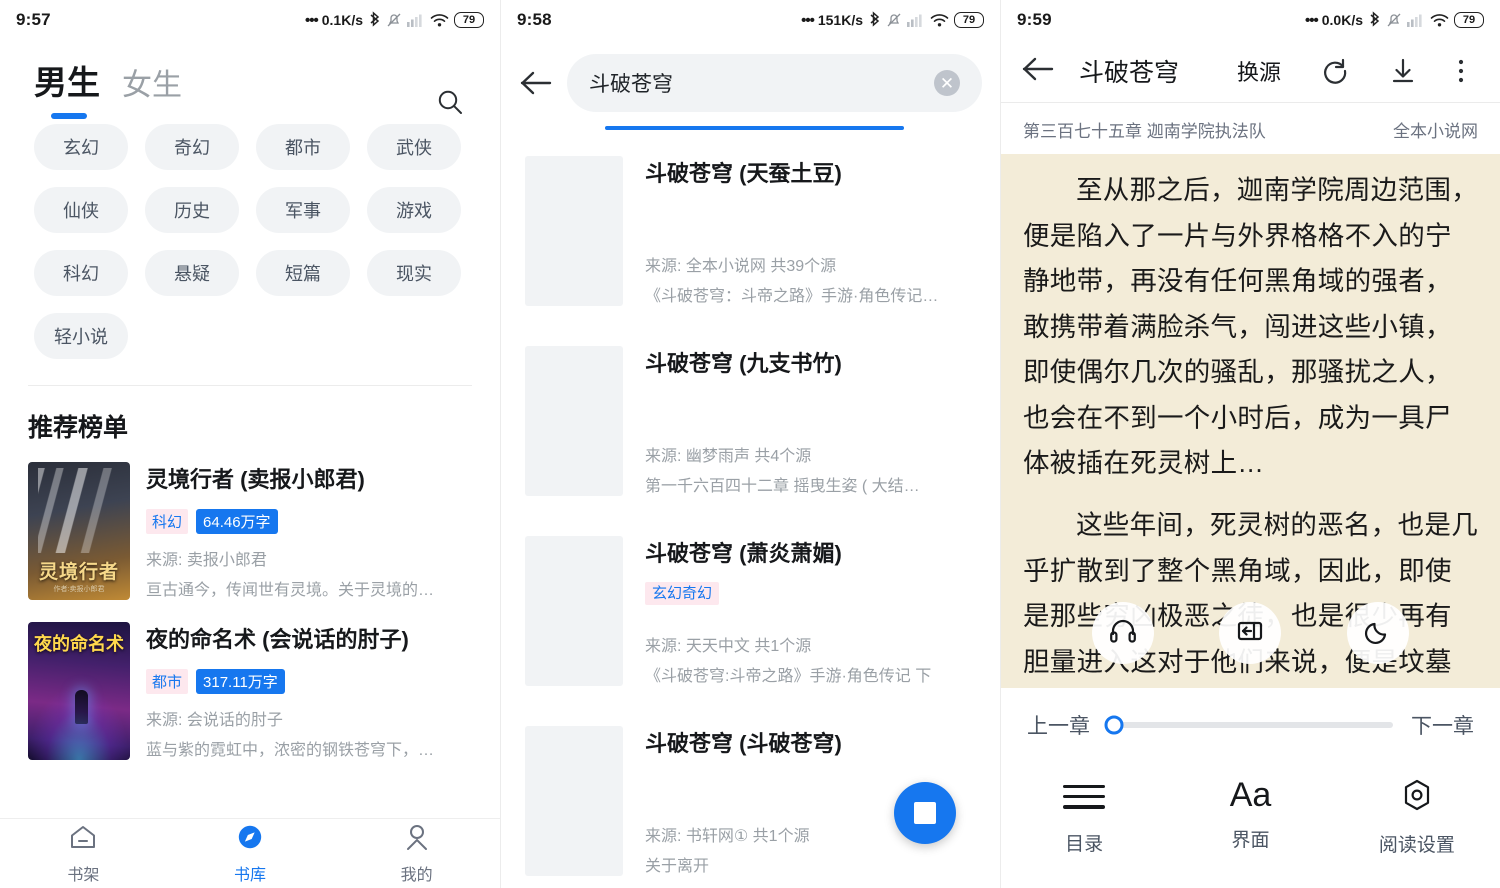 The height and width of the screenshot is (888, 1500). What do you see at coordinates (947, 83) in the screenshot?
I see `clear-circle-icon: ✕` at bounding box center [947, 83].